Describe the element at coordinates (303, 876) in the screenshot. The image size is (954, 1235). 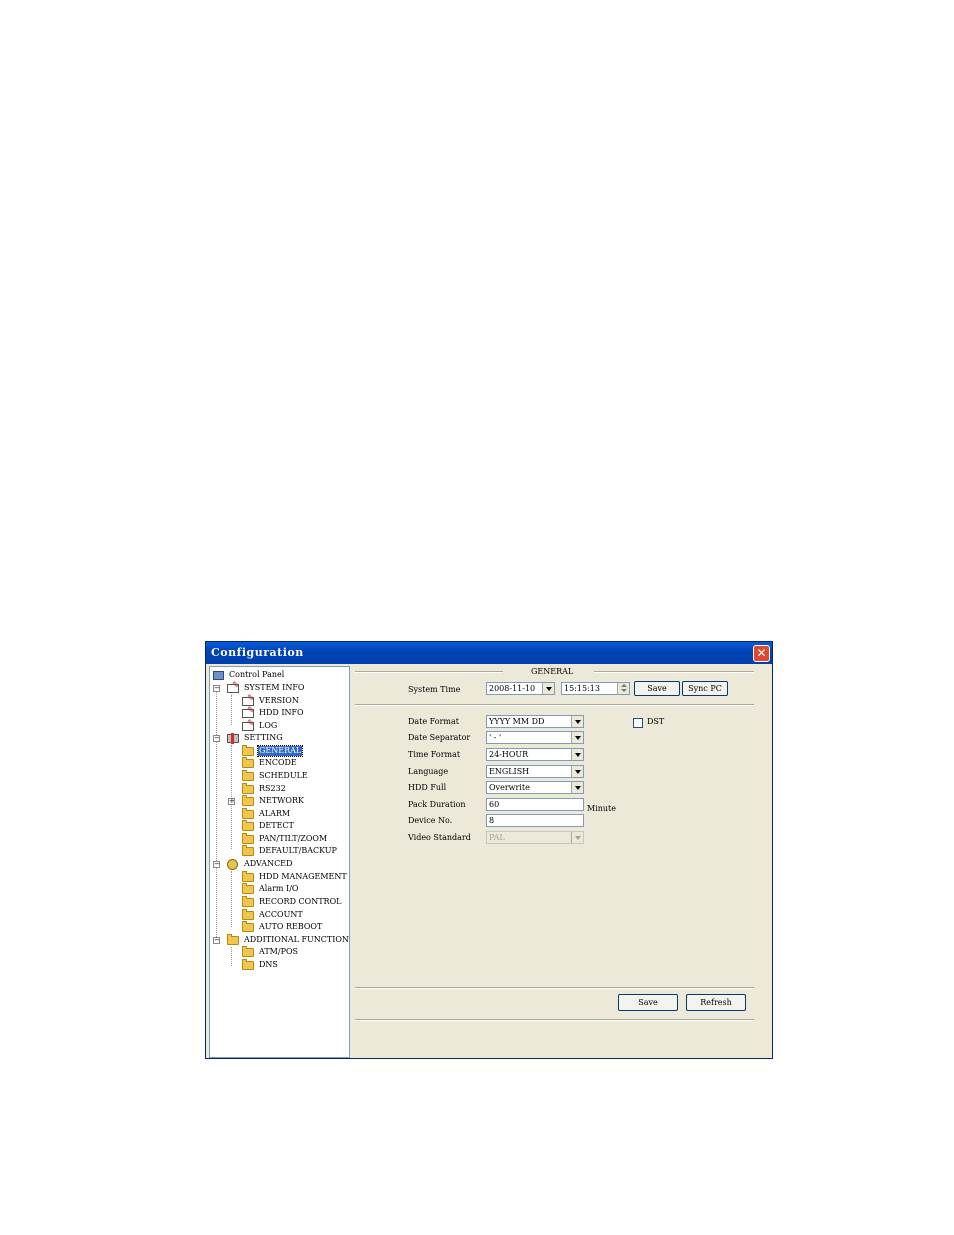
I see `tree-item-label: HDD MANAGEMENT` at that location.